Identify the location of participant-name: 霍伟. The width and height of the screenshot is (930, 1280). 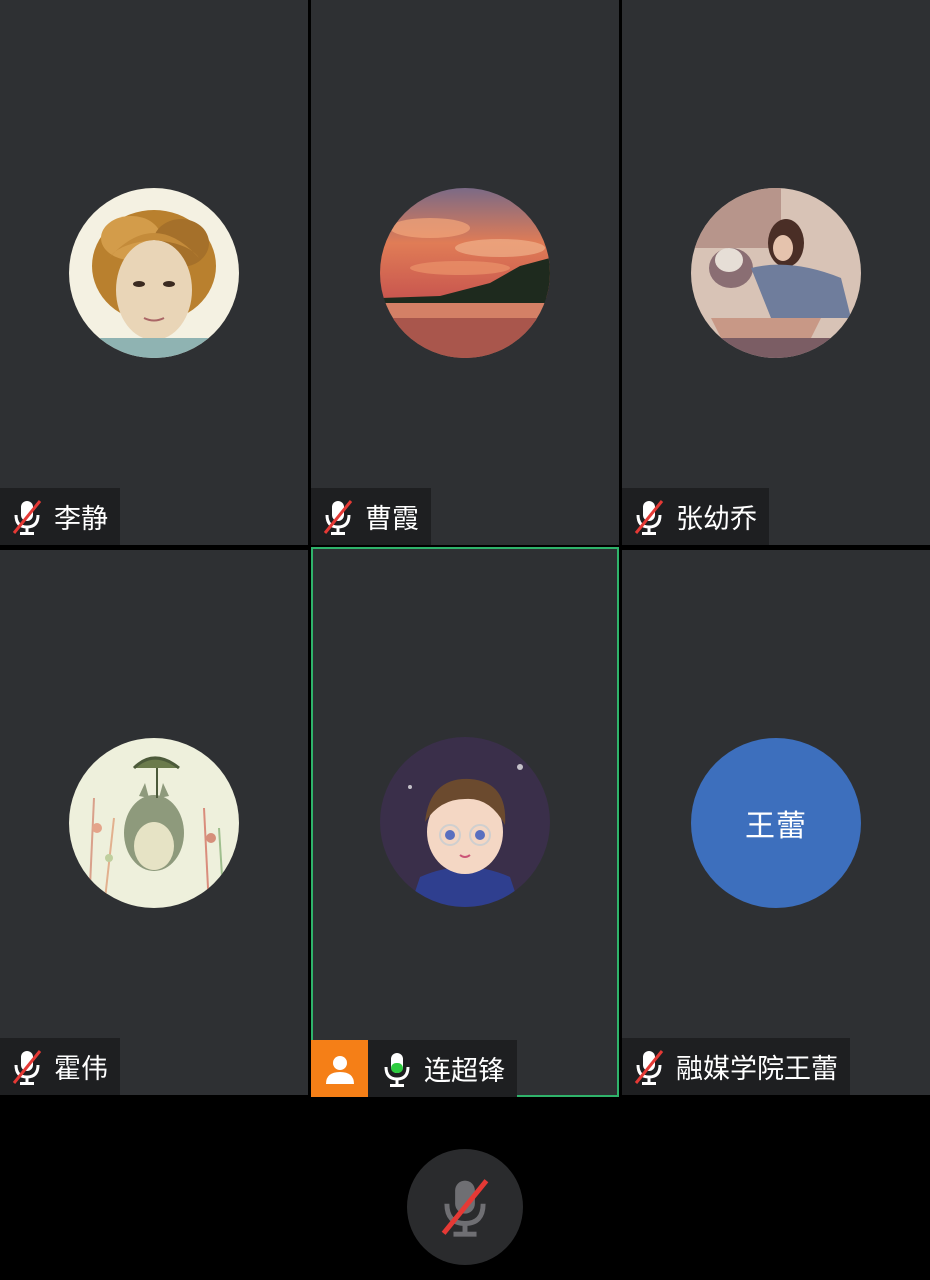
(81, 1069).